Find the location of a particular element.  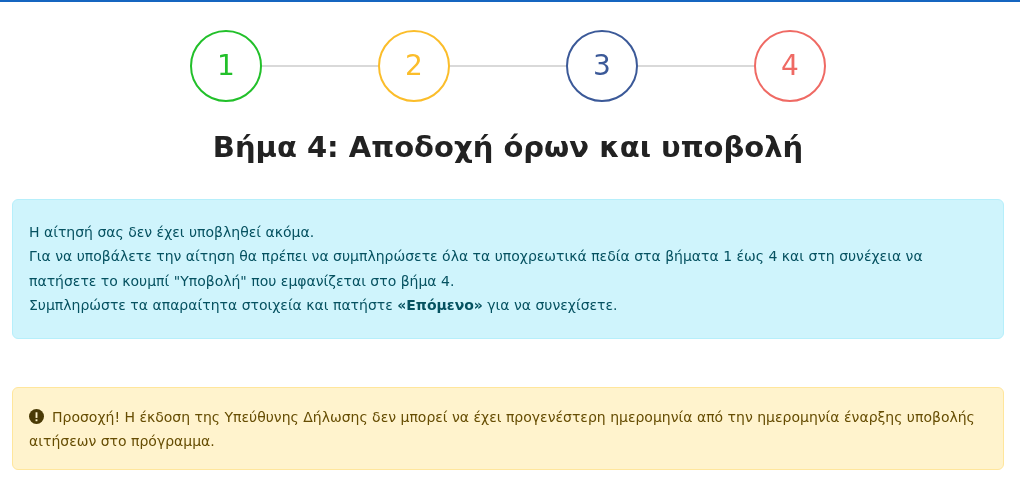

info-text: Για να υποβάλετε την αίτηση θα πρέπει να συμπληρώσετε όλα τα υποχρεωτικά πεδία στα βήματα 1 έως 4 και στη συνέχεια να πατήσετε το κουμπί "Υποβολή" που εμφανίζεται στο βήμα 4. is located at coordinates (476, 269).